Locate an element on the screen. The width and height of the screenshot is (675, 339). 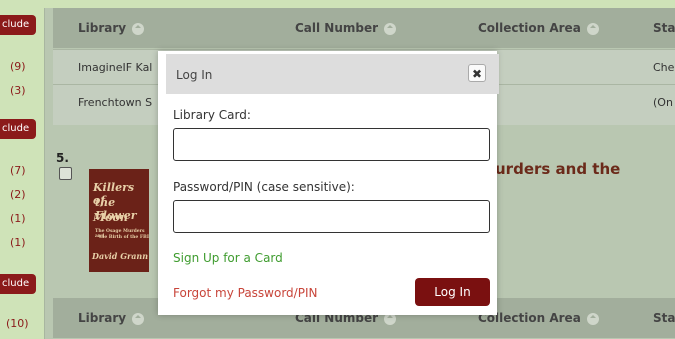
holdings-table-header: Library Call Number Collection Area Stat is located at coordinates (364, 28).